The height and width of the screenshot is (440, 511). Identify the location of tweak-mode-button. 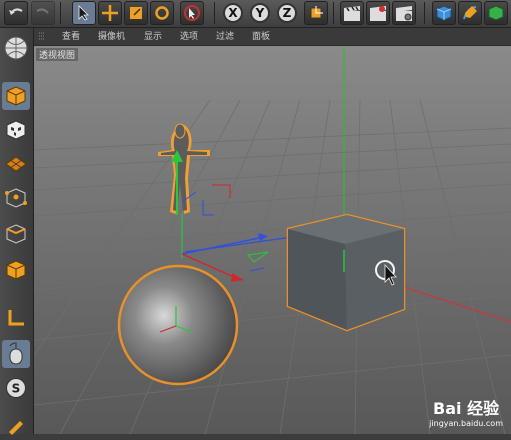
(16, 354).